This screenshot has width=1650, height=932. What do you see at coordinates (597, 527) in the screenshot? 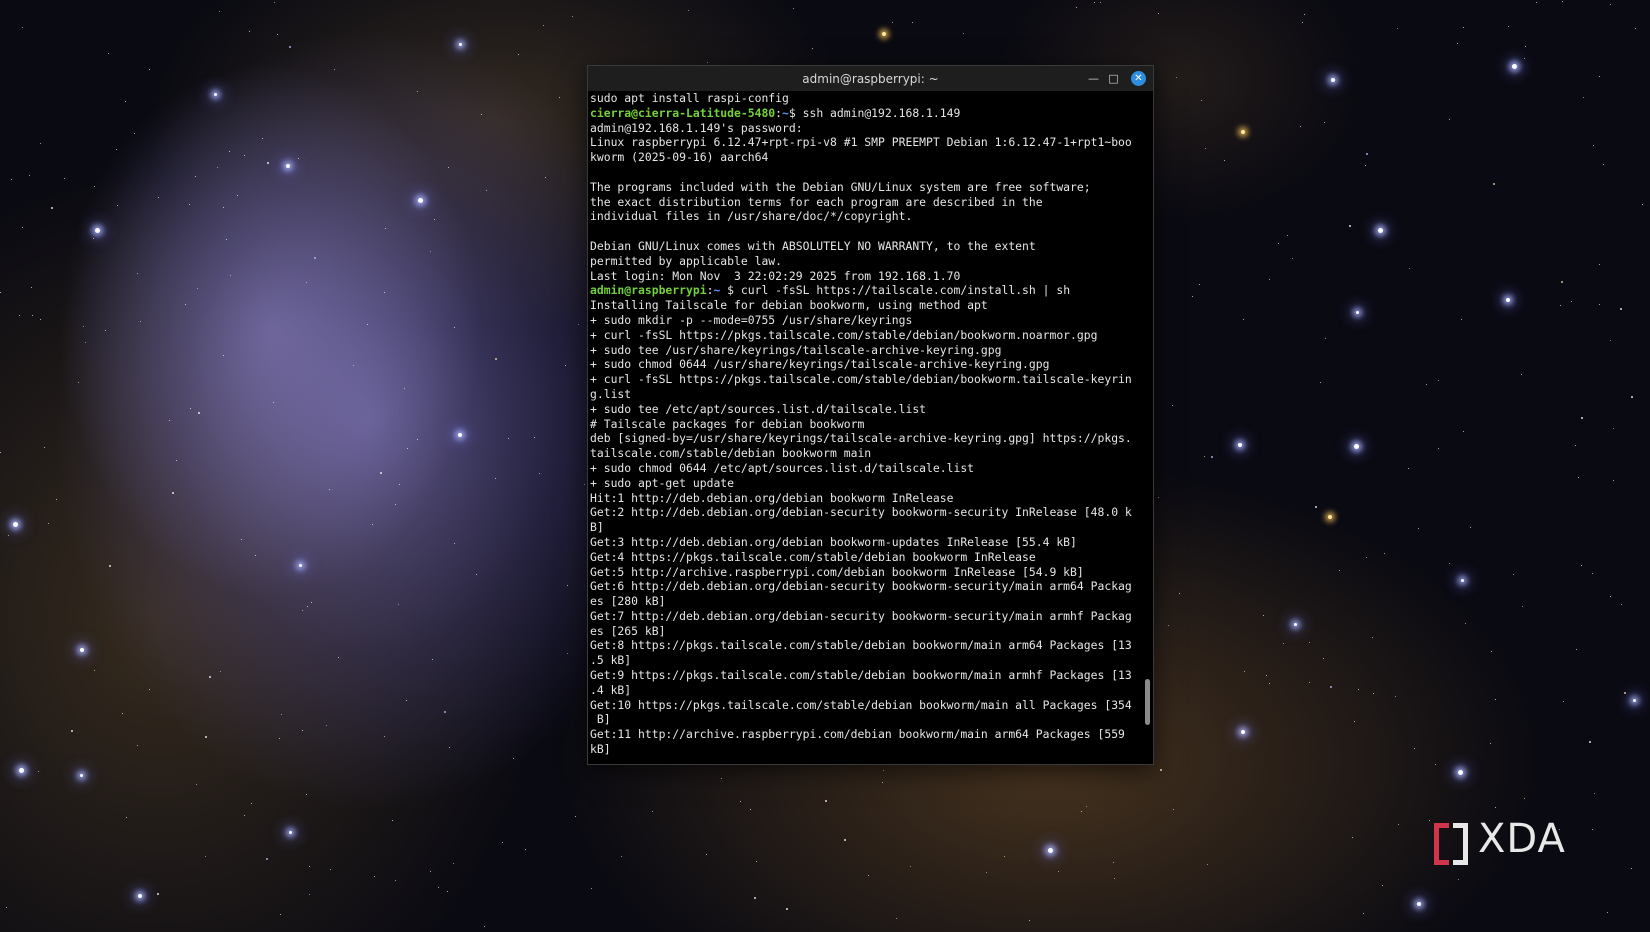
I see `terminal-text: B]` at bounding box center [597, 527].